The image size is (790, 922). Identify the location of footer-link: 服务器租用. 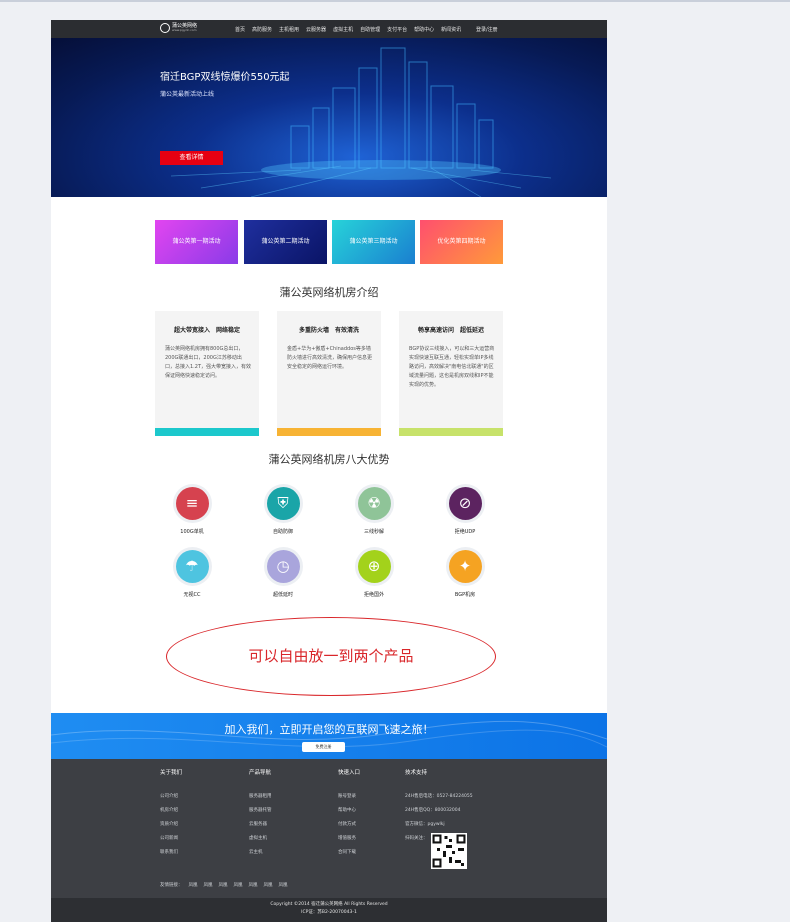
(260, 800).